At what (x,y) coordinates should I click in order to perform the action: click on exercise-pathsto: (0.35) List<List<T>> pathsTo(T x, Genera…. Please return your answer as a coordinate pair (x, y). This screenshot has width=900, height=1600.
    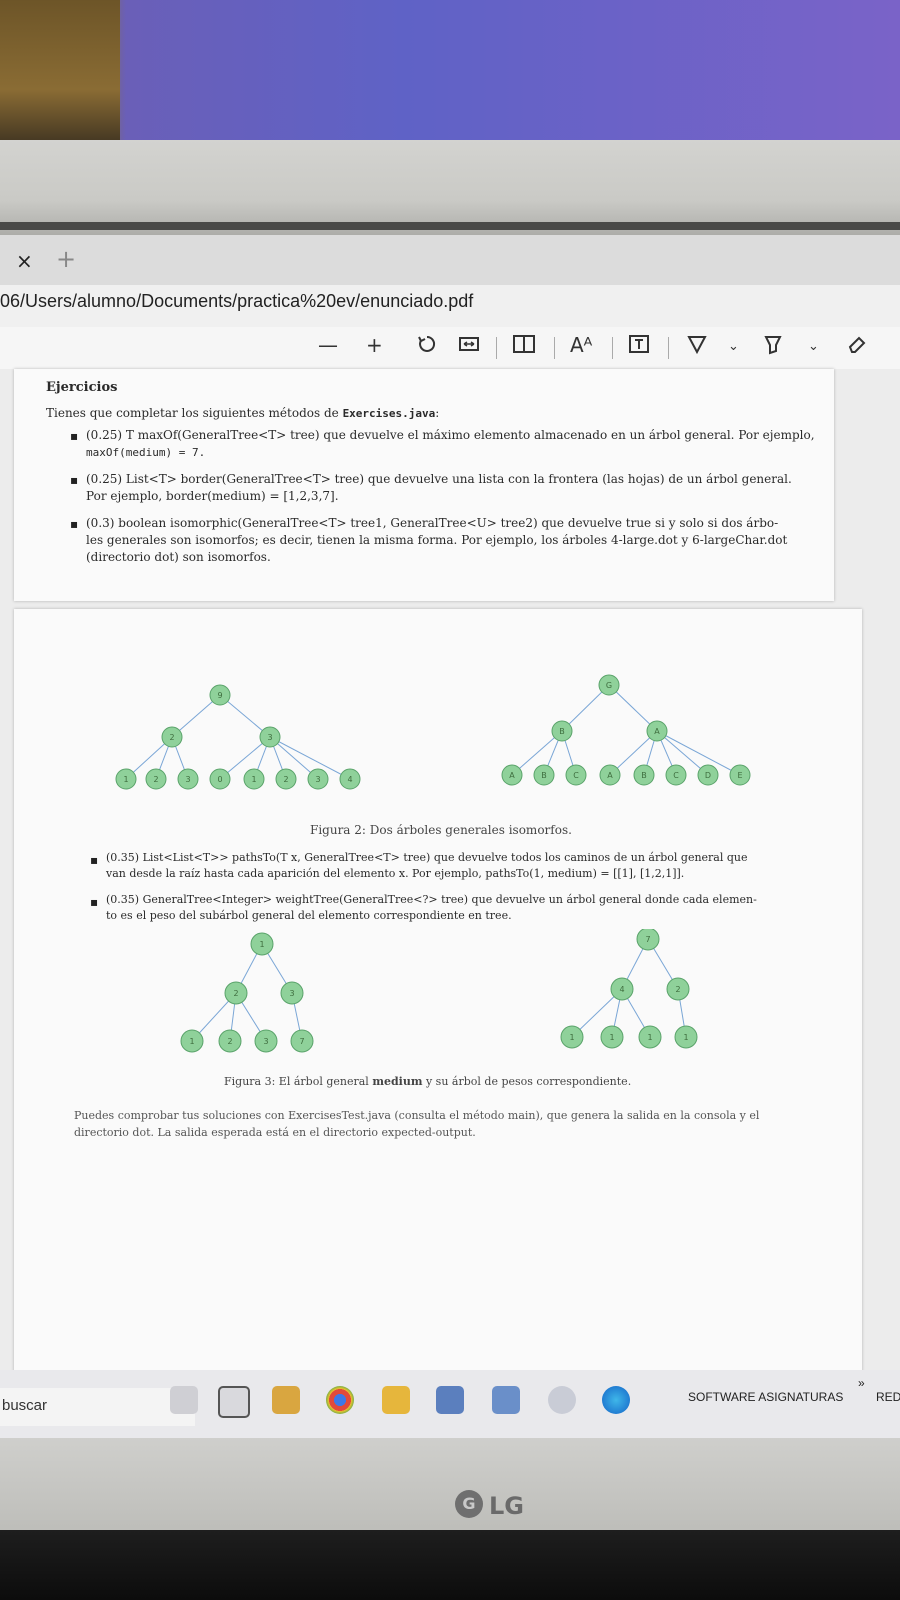
    Looking at the image, I should click on (427, 865).